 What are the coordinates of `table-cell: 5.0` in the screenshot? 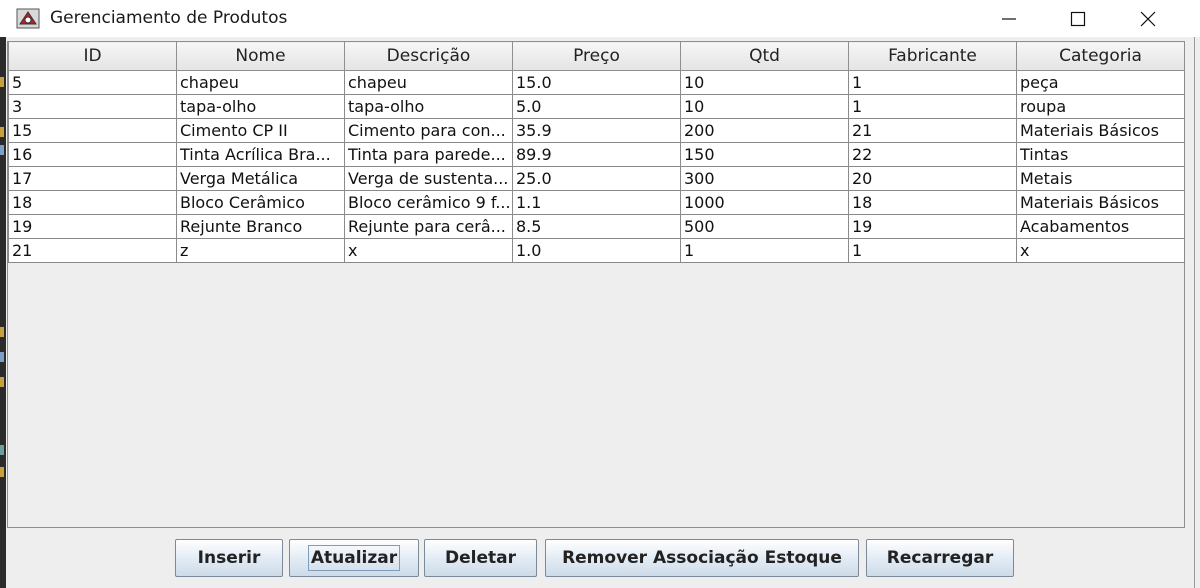 It's located at (596, 106).